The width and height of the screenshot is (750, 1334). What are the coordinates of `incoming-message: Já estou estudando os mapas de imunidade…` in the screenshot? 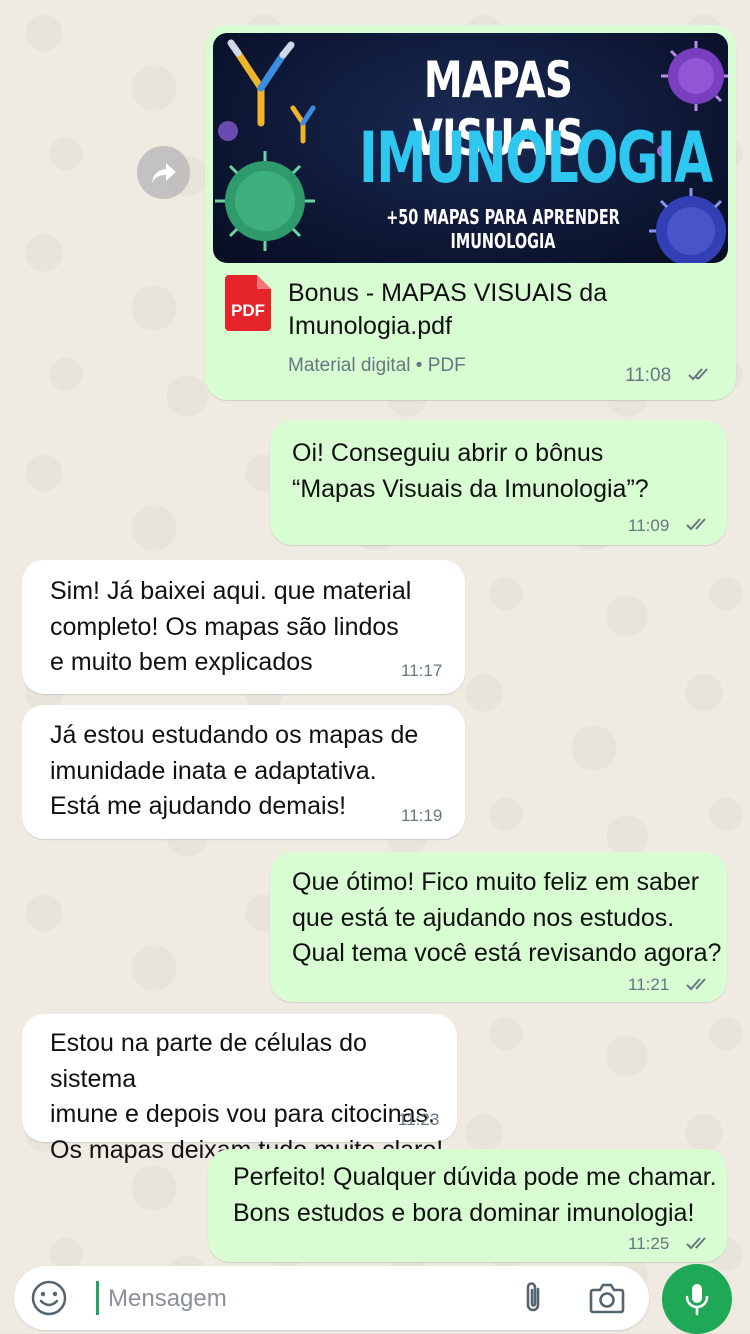 It's located at (243, 772).